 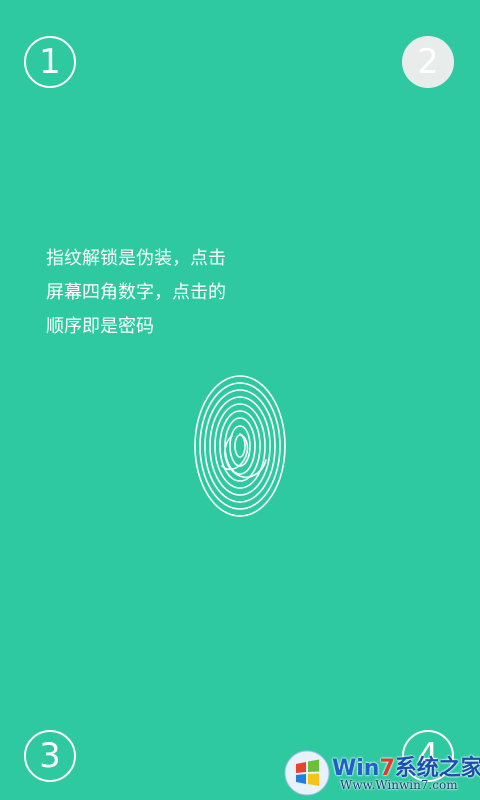 I want to click on watermark: Win7系统之家 Www.Winwin7.com, so click(x=381, y=774).